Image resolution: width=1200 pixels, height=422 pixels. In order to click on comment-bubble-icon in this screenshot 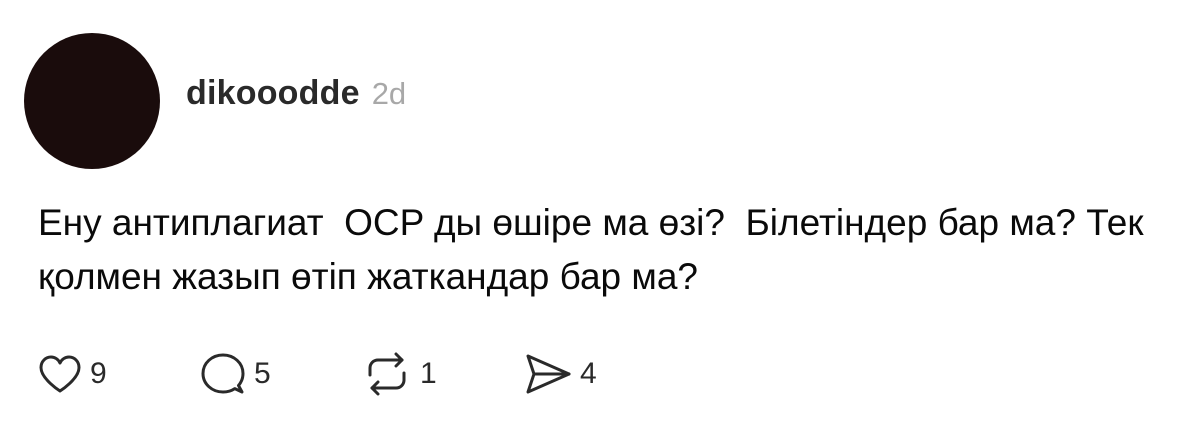, I will do `click(223, 373)`.